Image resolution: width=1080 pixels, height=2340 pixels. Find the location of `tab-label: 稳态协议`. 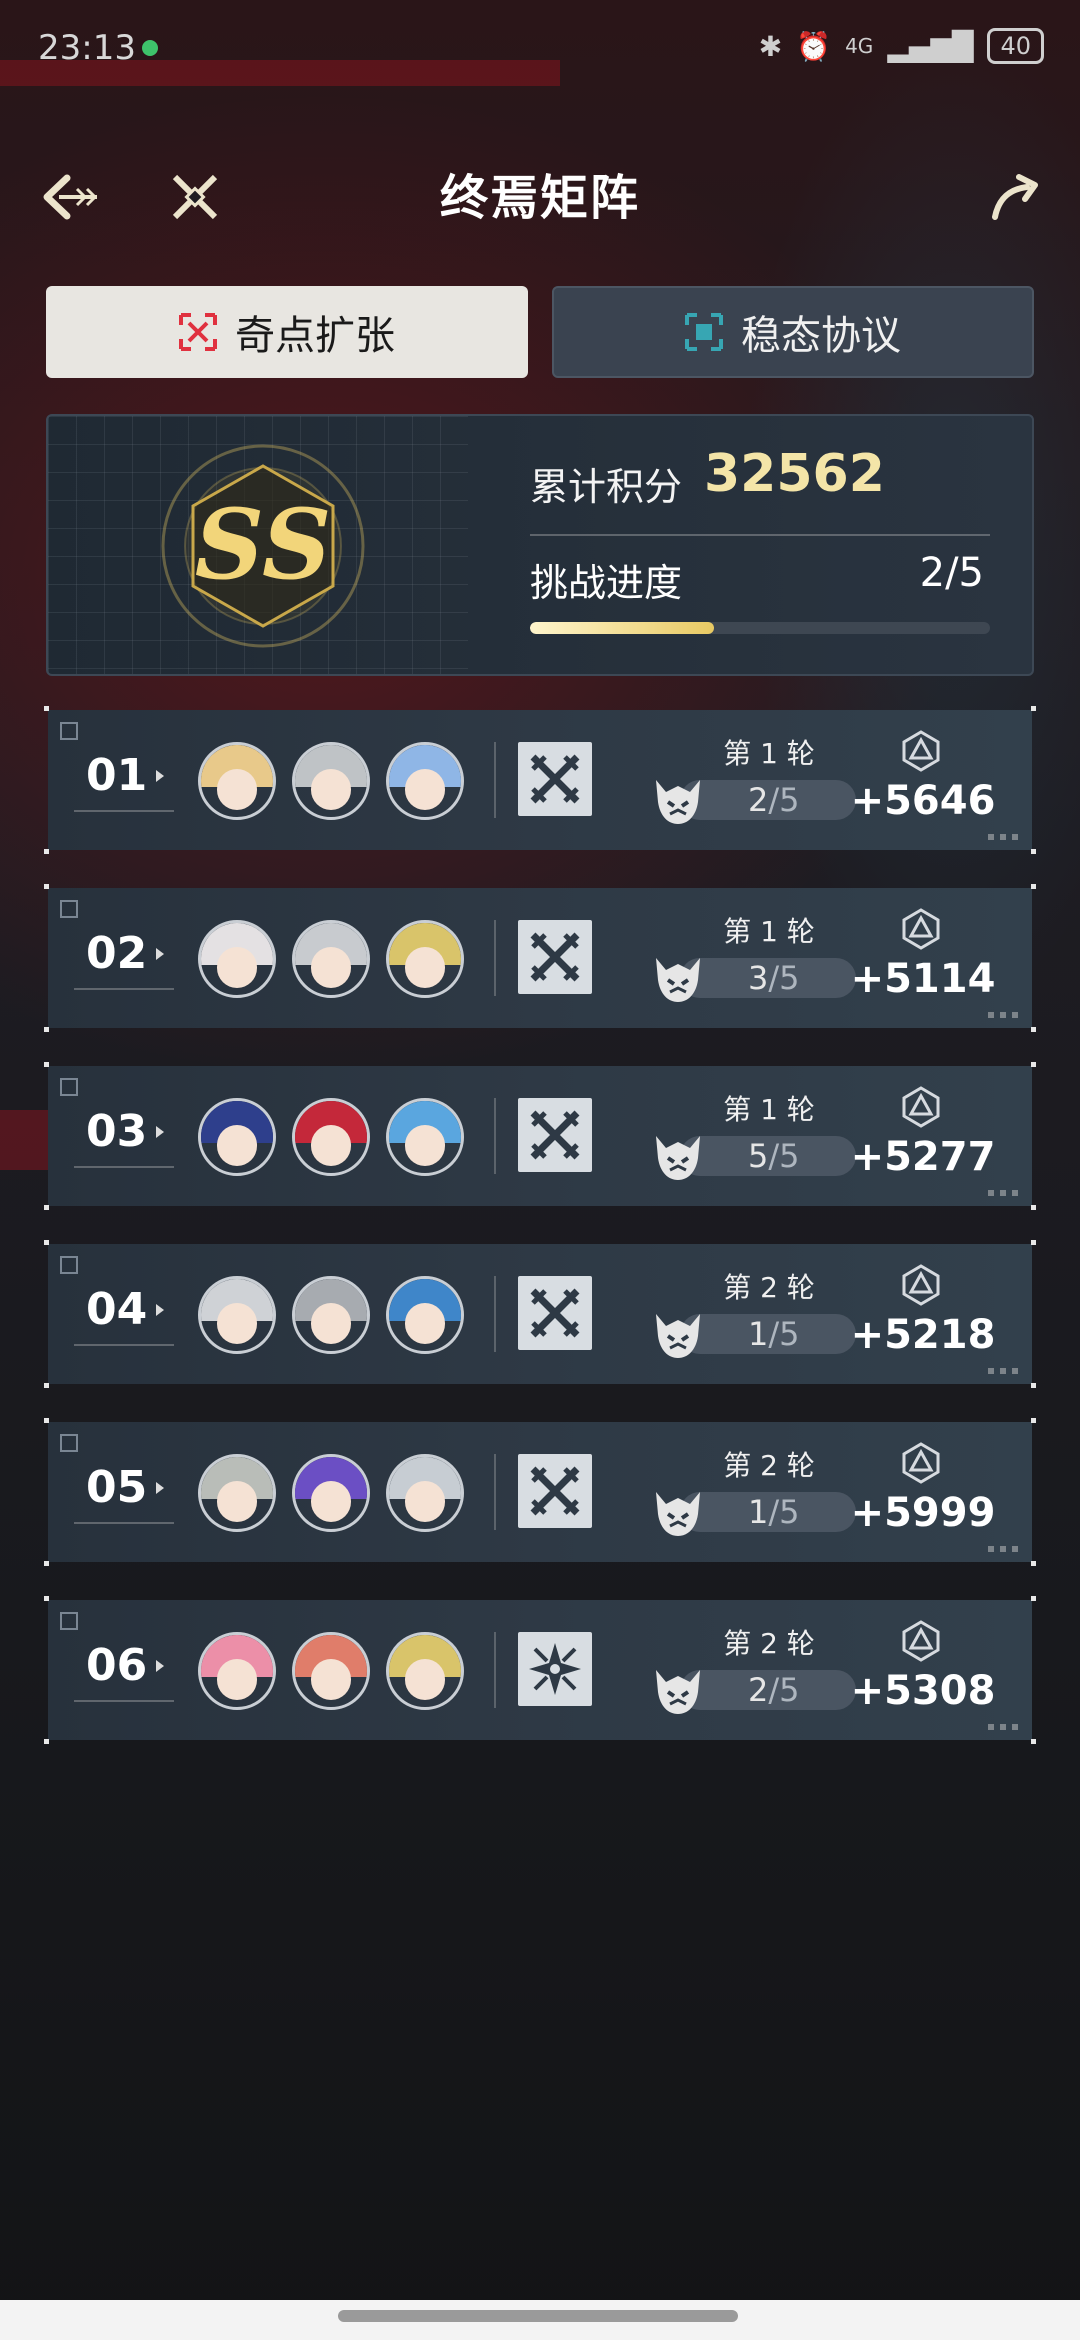

tab-label: 稳态协议 is located at coordinates (821, 336).